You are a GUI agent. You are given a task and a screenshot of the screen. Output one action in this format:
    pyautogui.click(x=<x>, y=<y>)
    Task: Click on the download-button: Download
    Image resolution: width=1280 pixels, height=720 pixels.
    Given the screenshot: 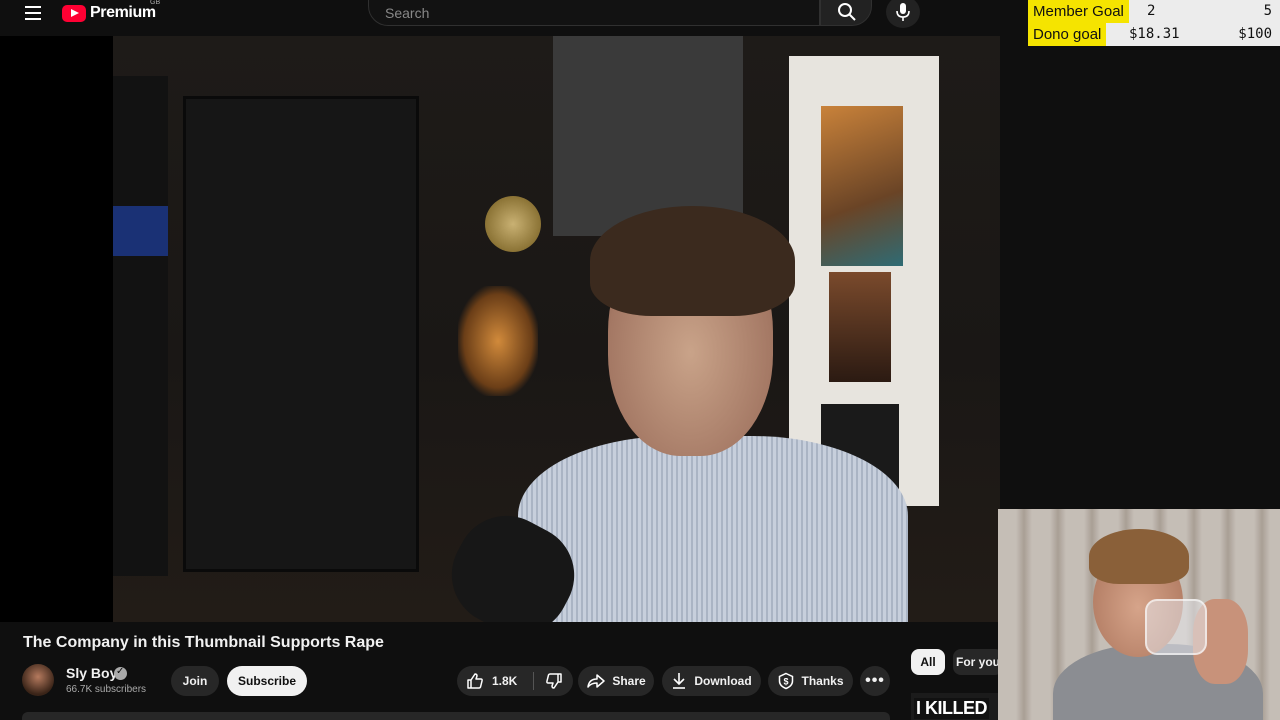 What is the action you would take?
    pyautogui.click(x=711, y=681)
    